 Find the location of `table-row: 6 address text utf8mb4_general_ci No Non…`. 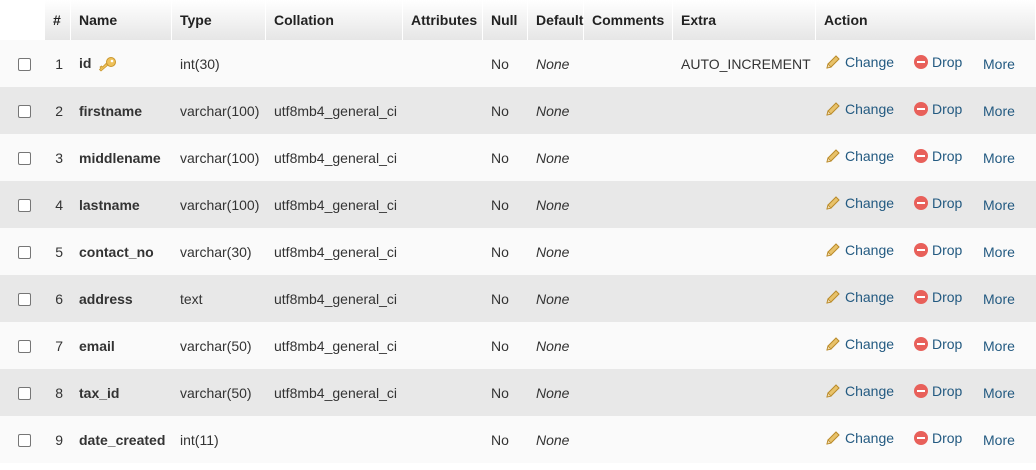

table-row: 6 address text utf8mb4_general_ci No Non… is located at coordinates (518, 298).